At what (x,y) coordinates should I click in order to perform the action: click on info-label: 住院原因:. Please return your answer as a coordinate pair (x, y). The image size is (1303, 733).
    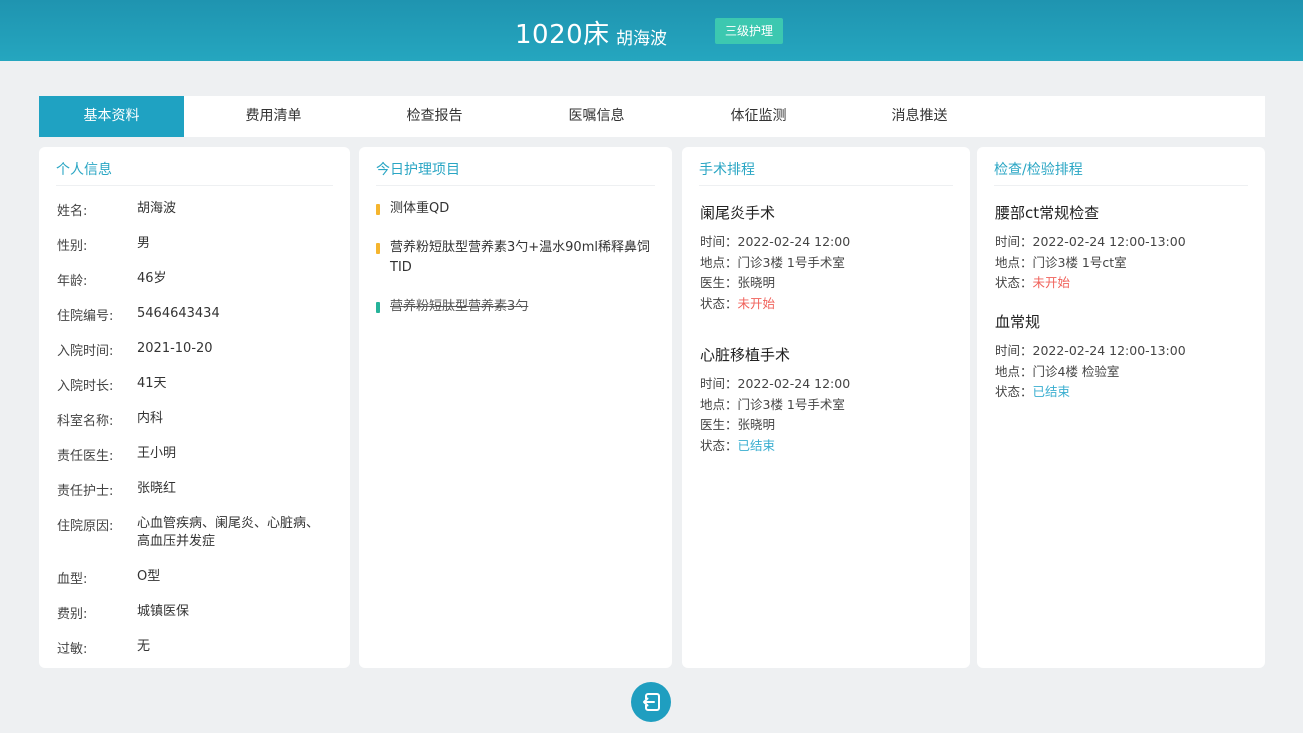
    Looking at the image, I should click on (85, 526).